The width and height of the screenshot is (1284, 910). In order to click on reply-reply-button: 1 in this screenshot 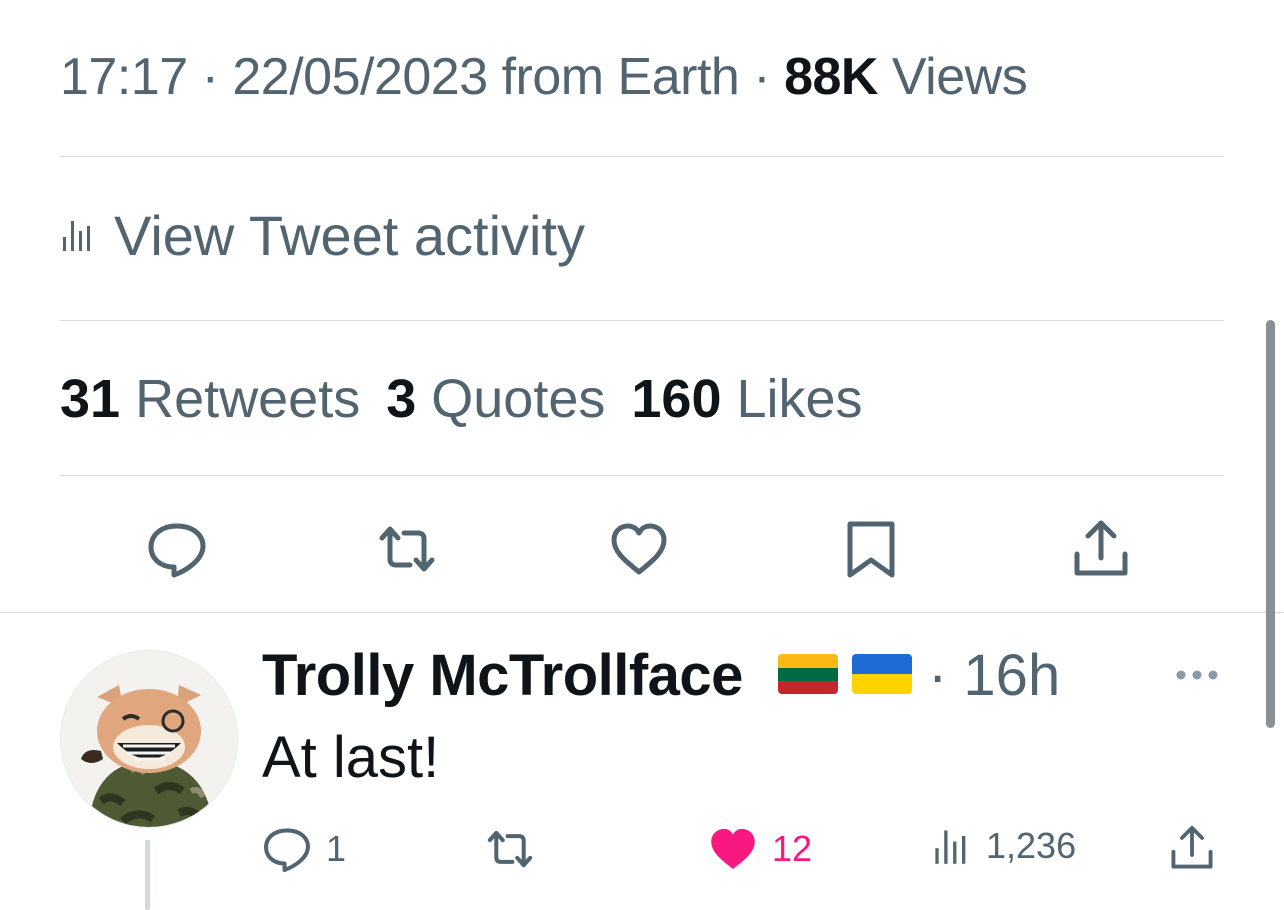, I will do `click(304, 849)`.